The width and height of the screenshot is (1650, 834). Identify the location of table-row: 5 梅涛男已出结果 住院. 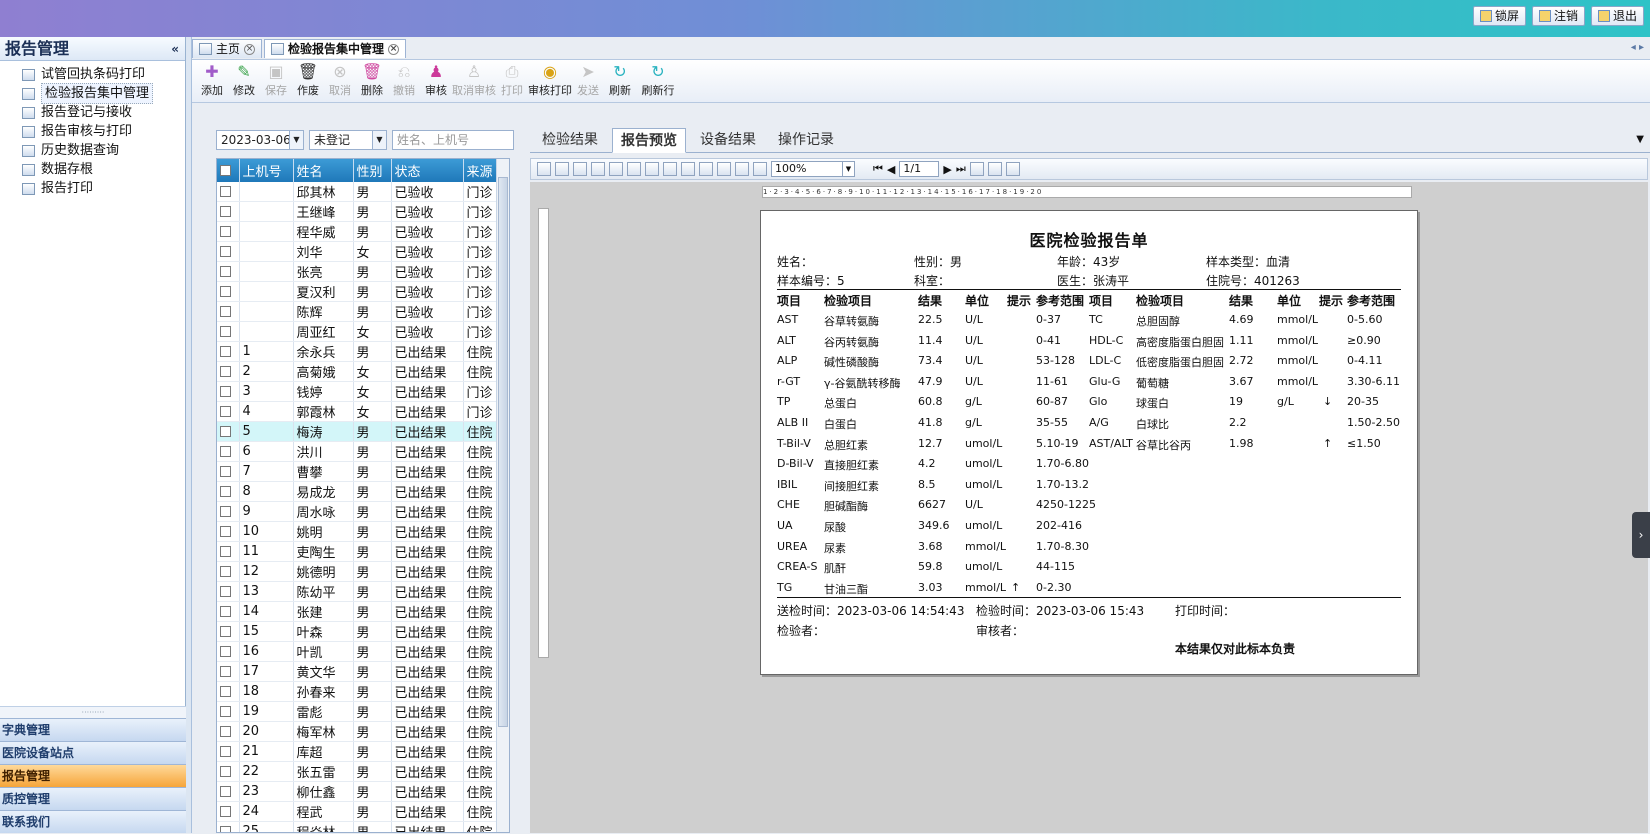
(358, 432).